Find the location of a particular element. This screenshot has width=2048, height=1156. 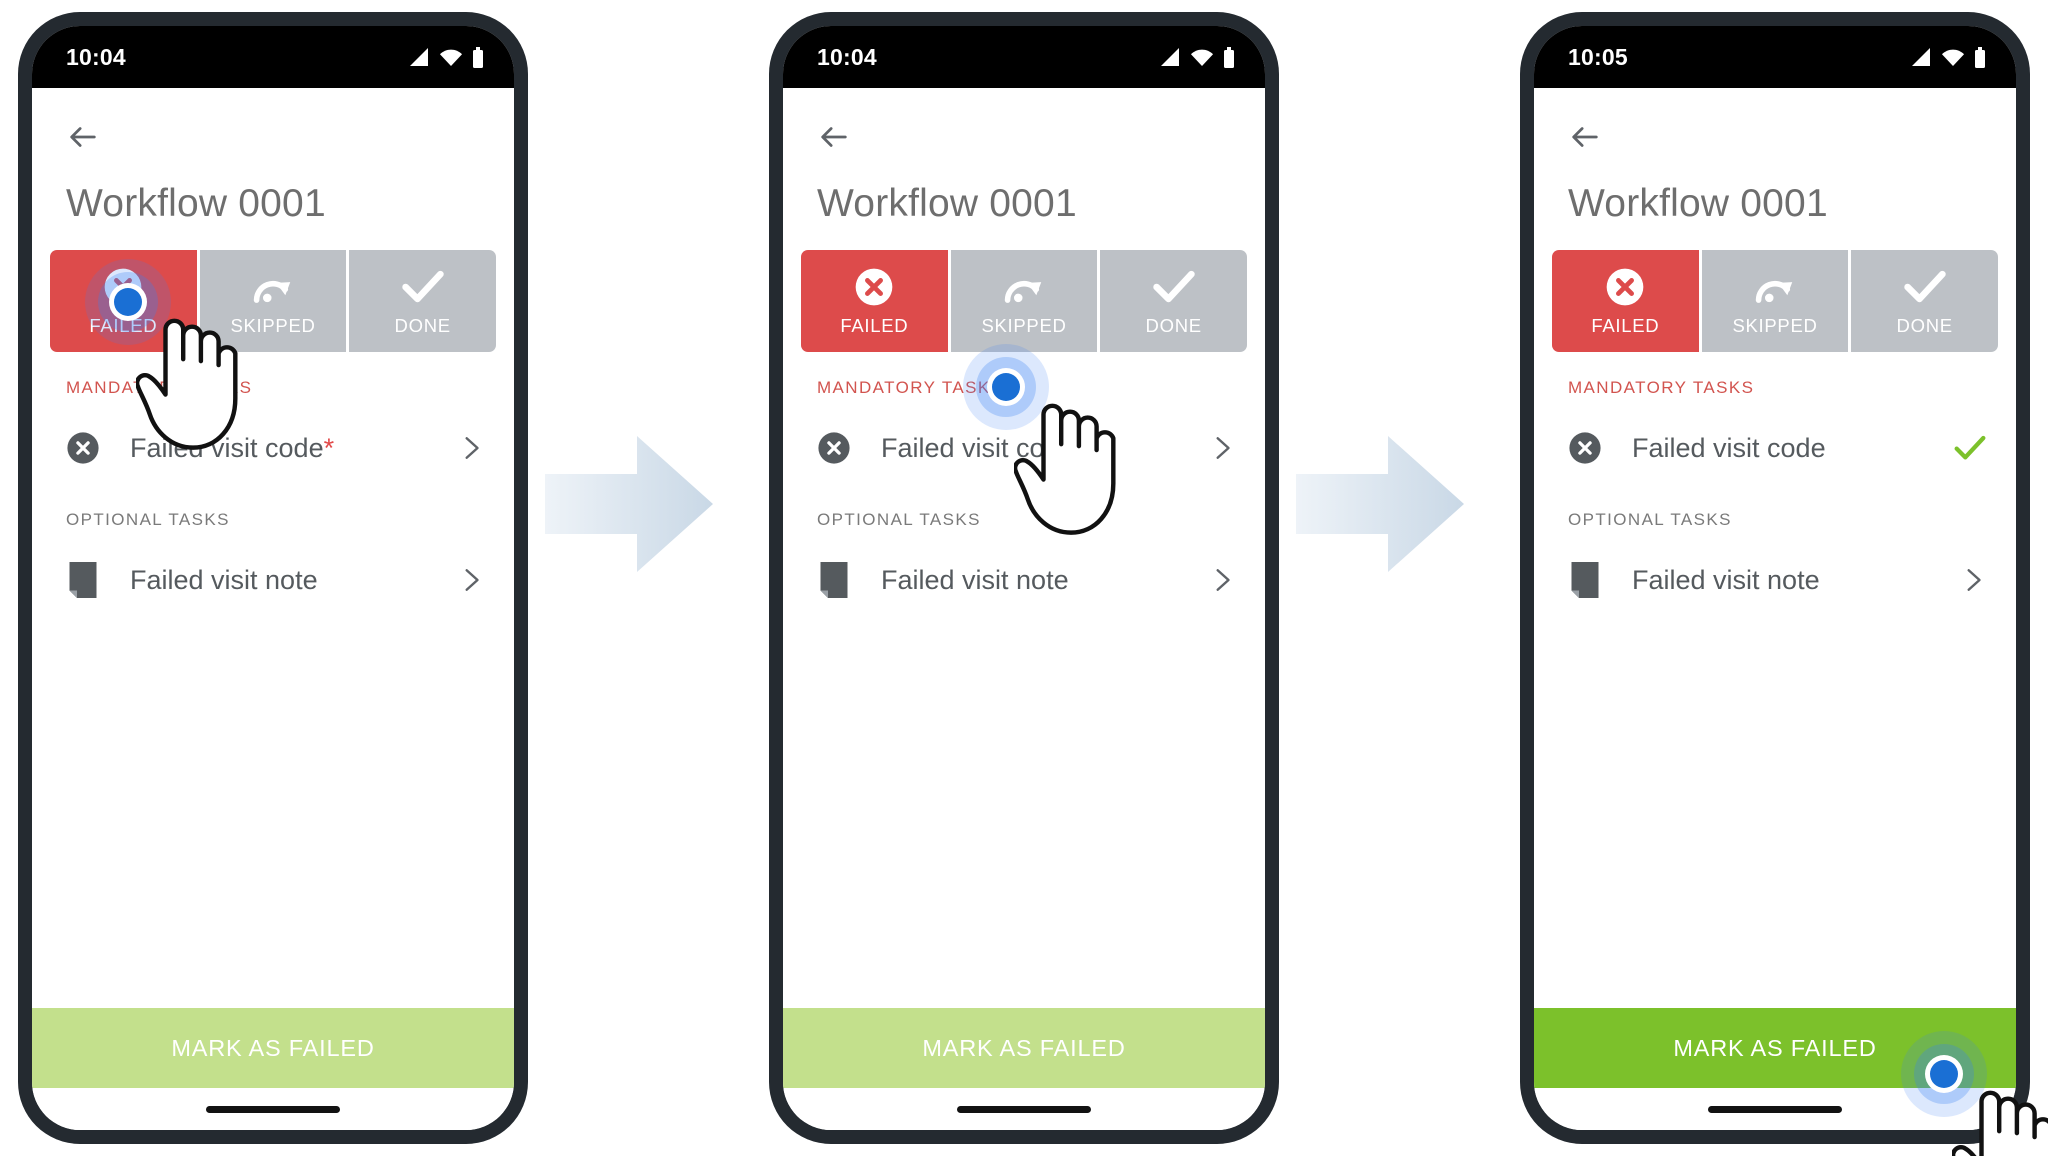

mandatory-task-failed-visit-code: Failed visit code is located at coordinates (1775, 448).